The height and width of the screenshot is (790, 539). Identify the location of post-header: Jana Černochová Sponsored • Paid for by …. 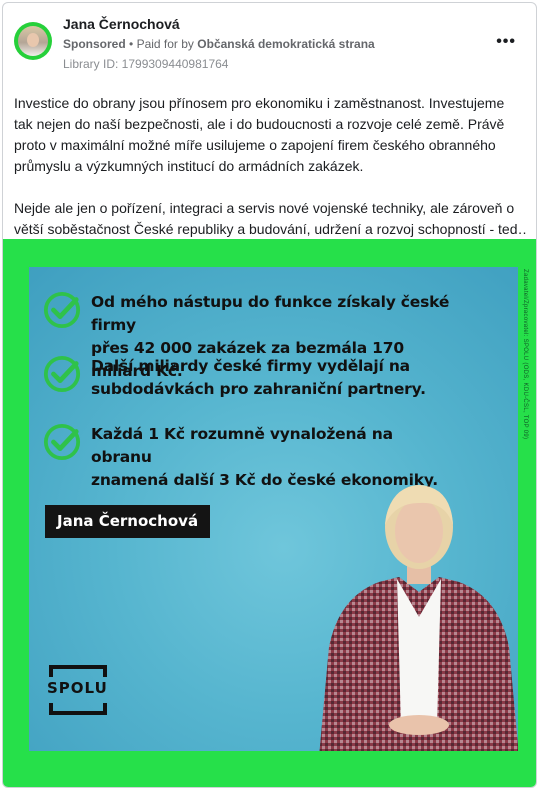
(269, 43).